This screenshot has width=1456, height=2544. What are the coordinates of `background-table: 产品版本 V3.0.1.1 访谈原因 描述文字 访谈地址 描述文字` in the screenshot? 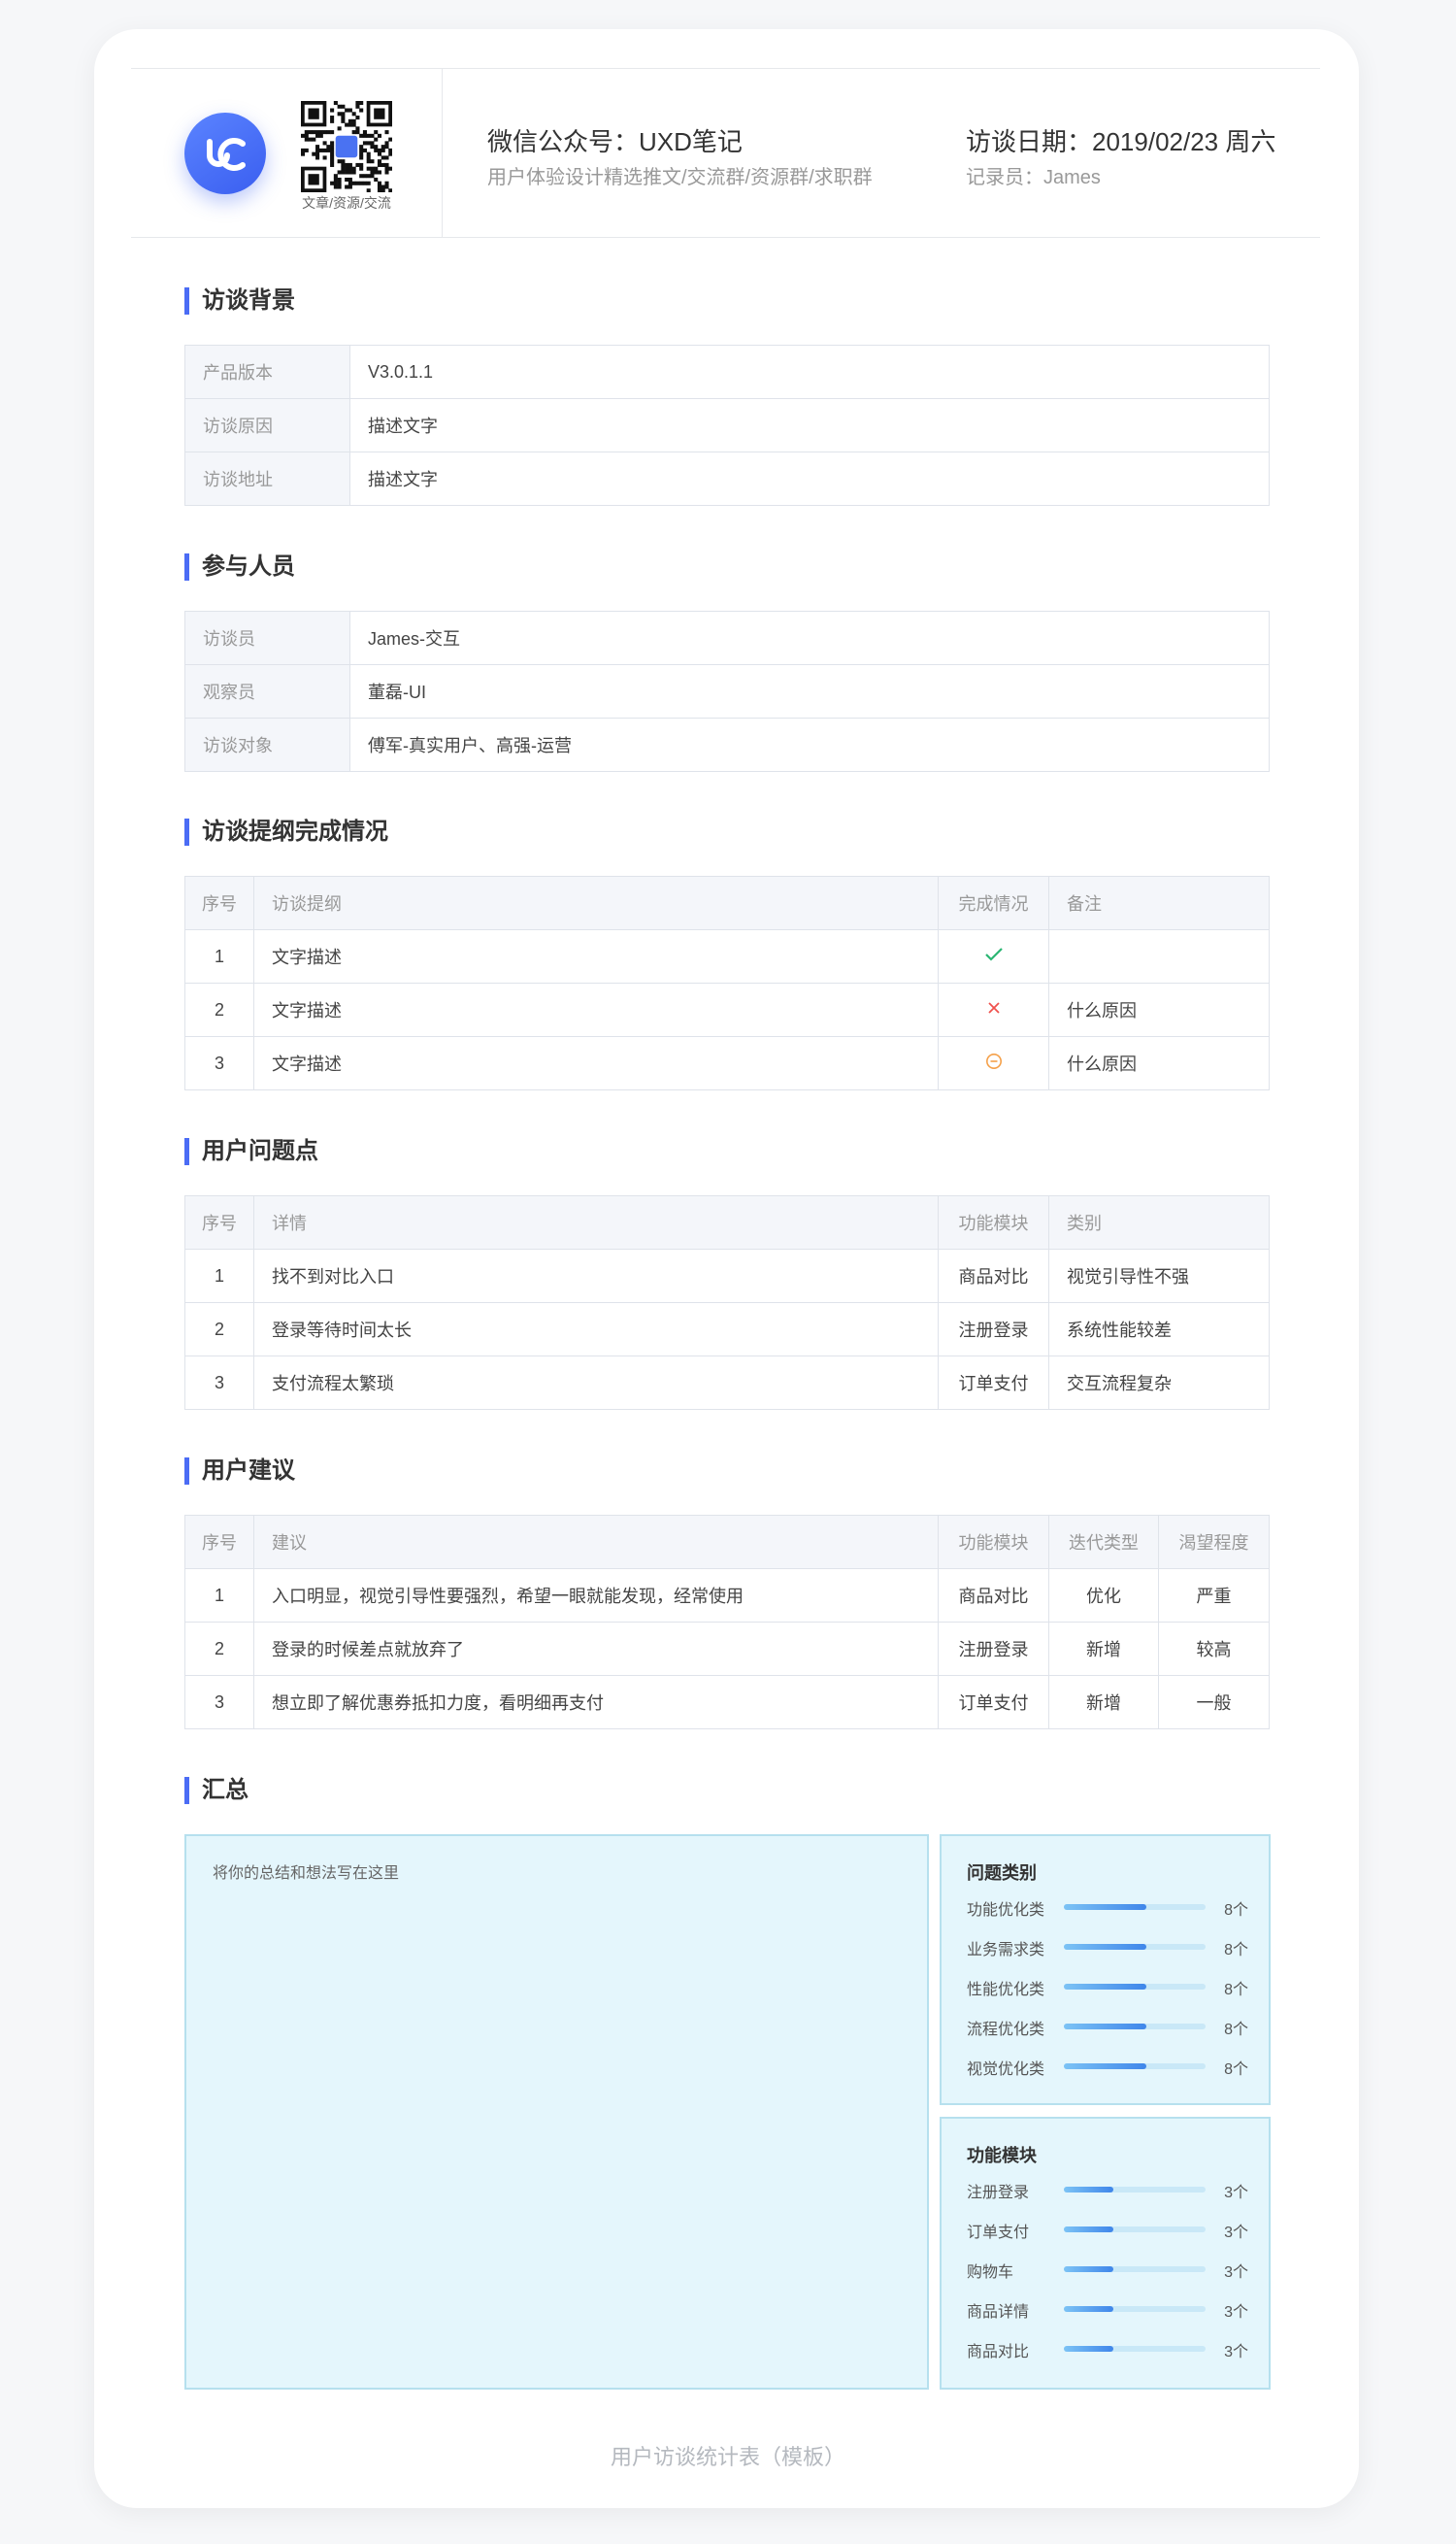 It's located at (727, 425).